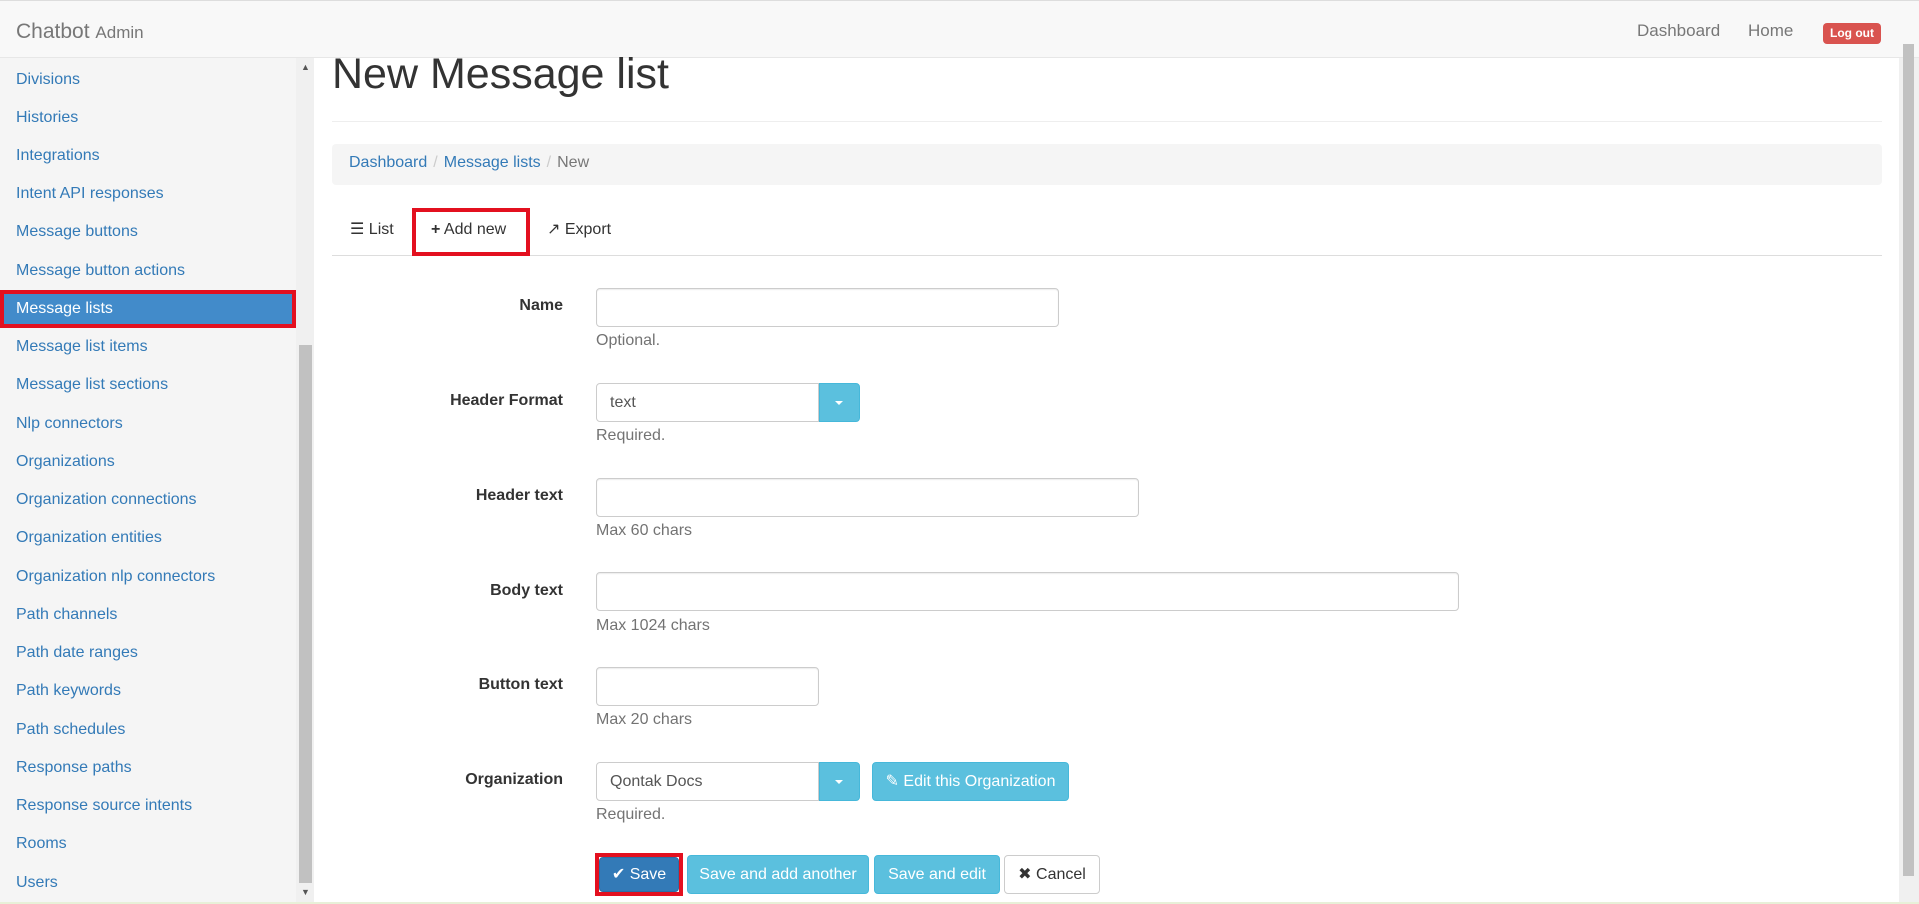 The width and height of the screenshot is (1919, 904). Describe the element at coordinates (148, 385) in the screenshot. I see `sidebar-item-message-list-sections: Message list sections` at that location.